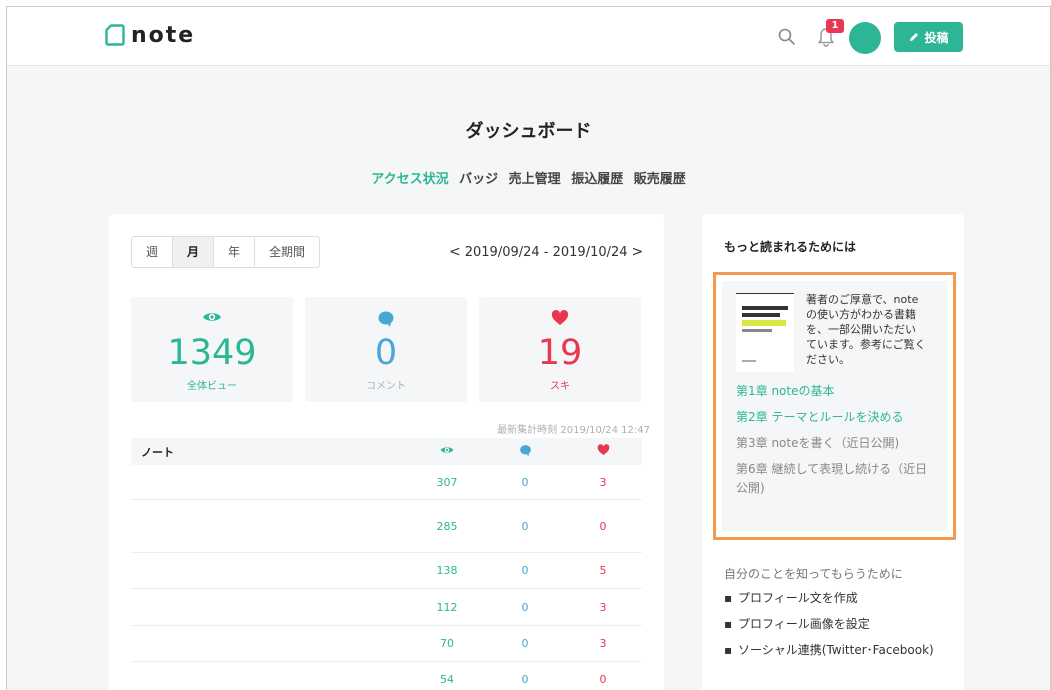  Describe the element at coordinates (212, 353) in the screenshot. I see `views-total: 1349` at that location.